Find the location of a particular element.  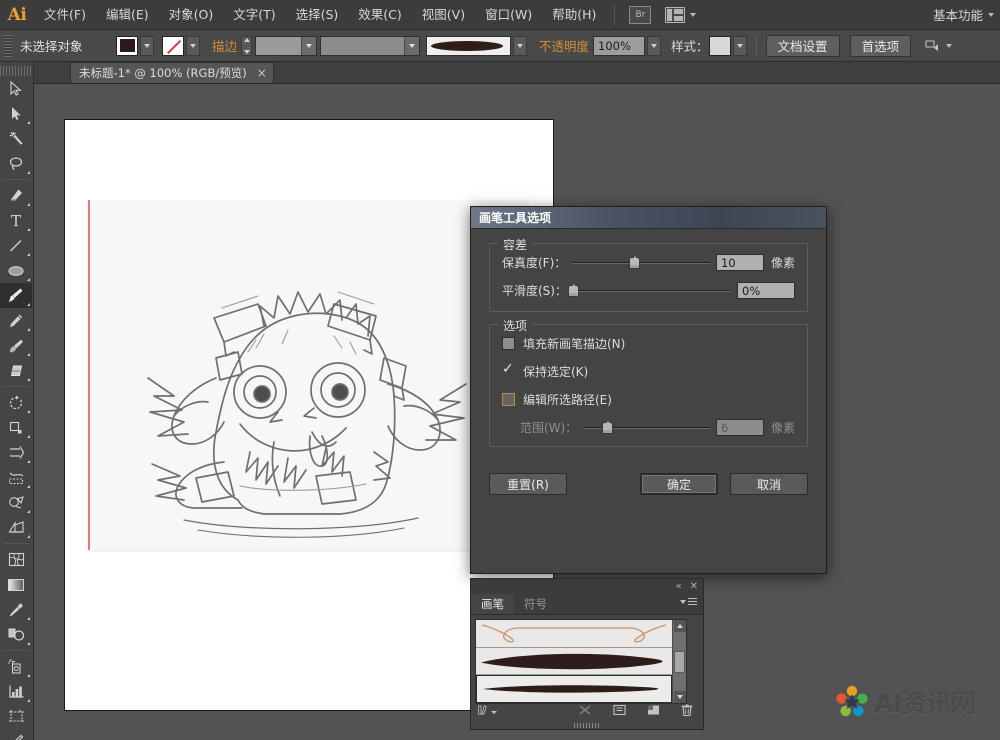

menu-window: 窗口(W) is located at coordinates (508, 15).